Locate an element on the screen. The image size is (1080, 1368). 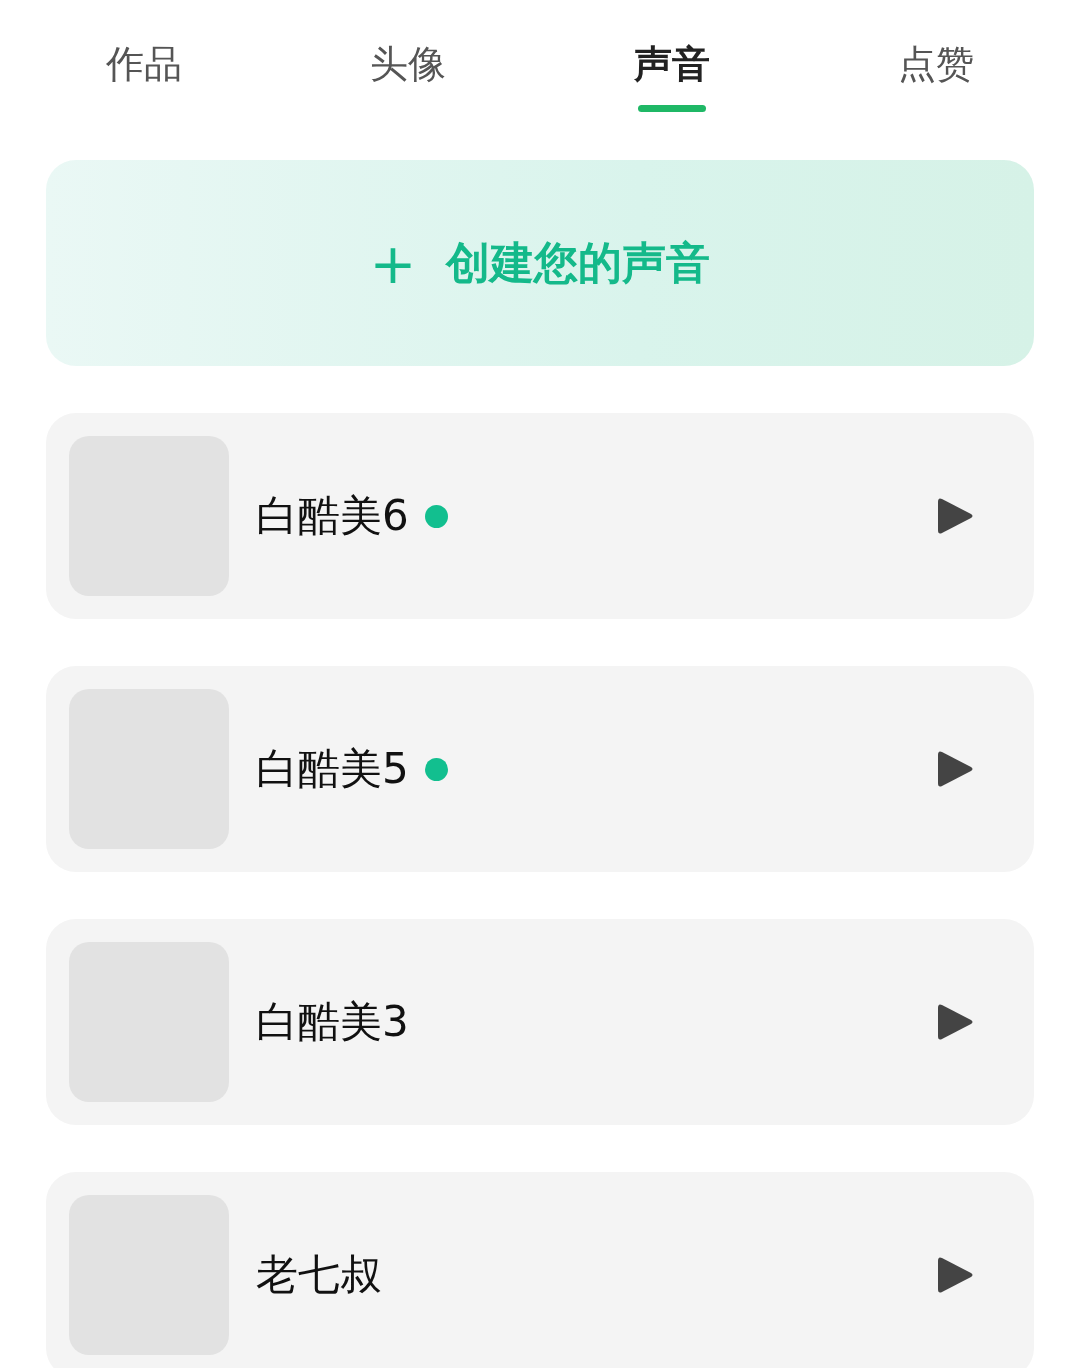
tab: 头像 is located at coordinates (408, 64).